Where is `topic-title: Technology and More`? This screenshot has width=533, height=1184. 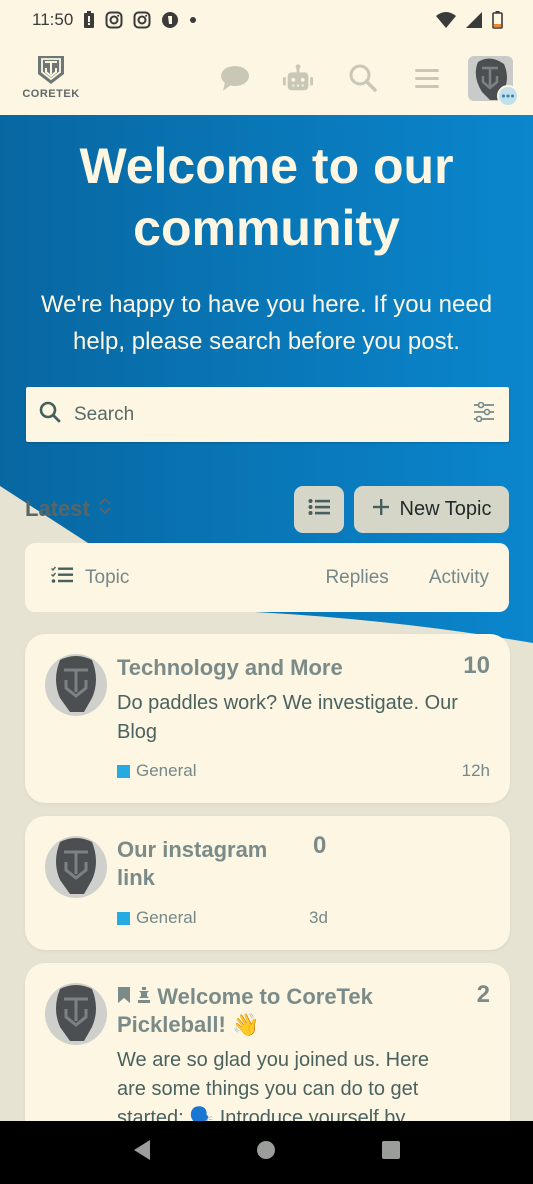
topic-title: Technology and More is located at coordinates (230, 668).